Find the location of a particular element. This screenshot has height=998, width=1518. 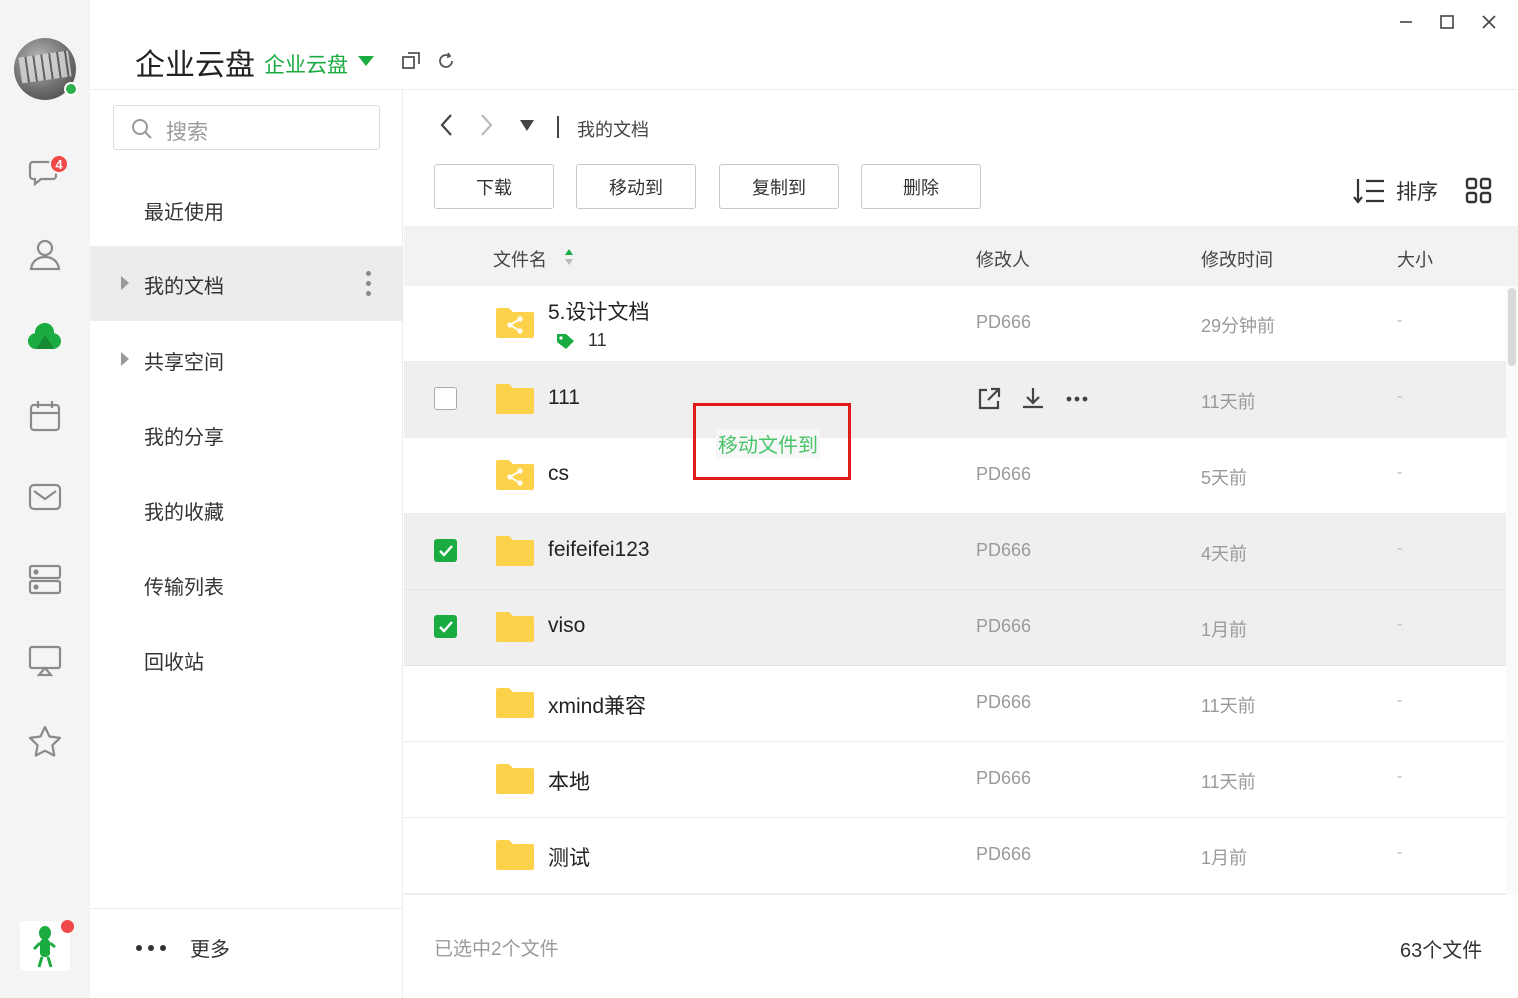

minimize-icon is located at coordinates (1406, 22).